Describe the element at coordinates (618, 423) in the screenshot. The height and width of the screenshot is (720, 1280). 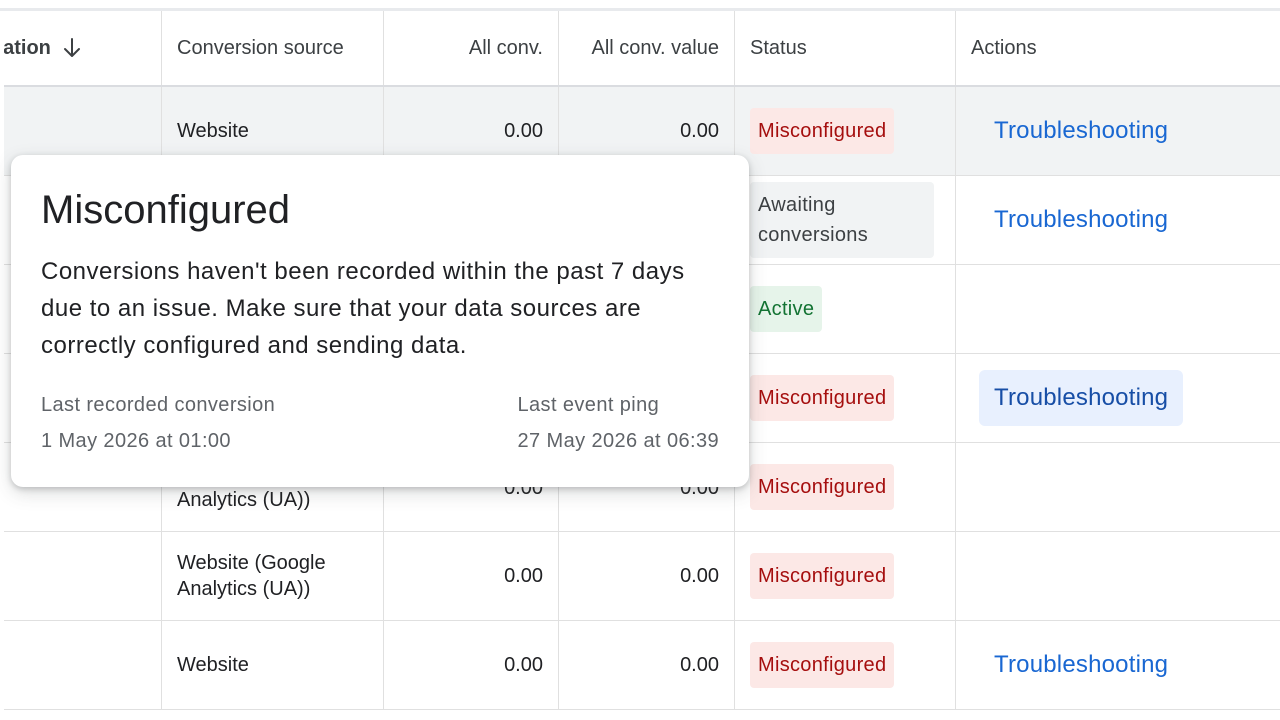
I see `last-event-ping: Last event ping 27 May 2026 at 06:39` at that location.